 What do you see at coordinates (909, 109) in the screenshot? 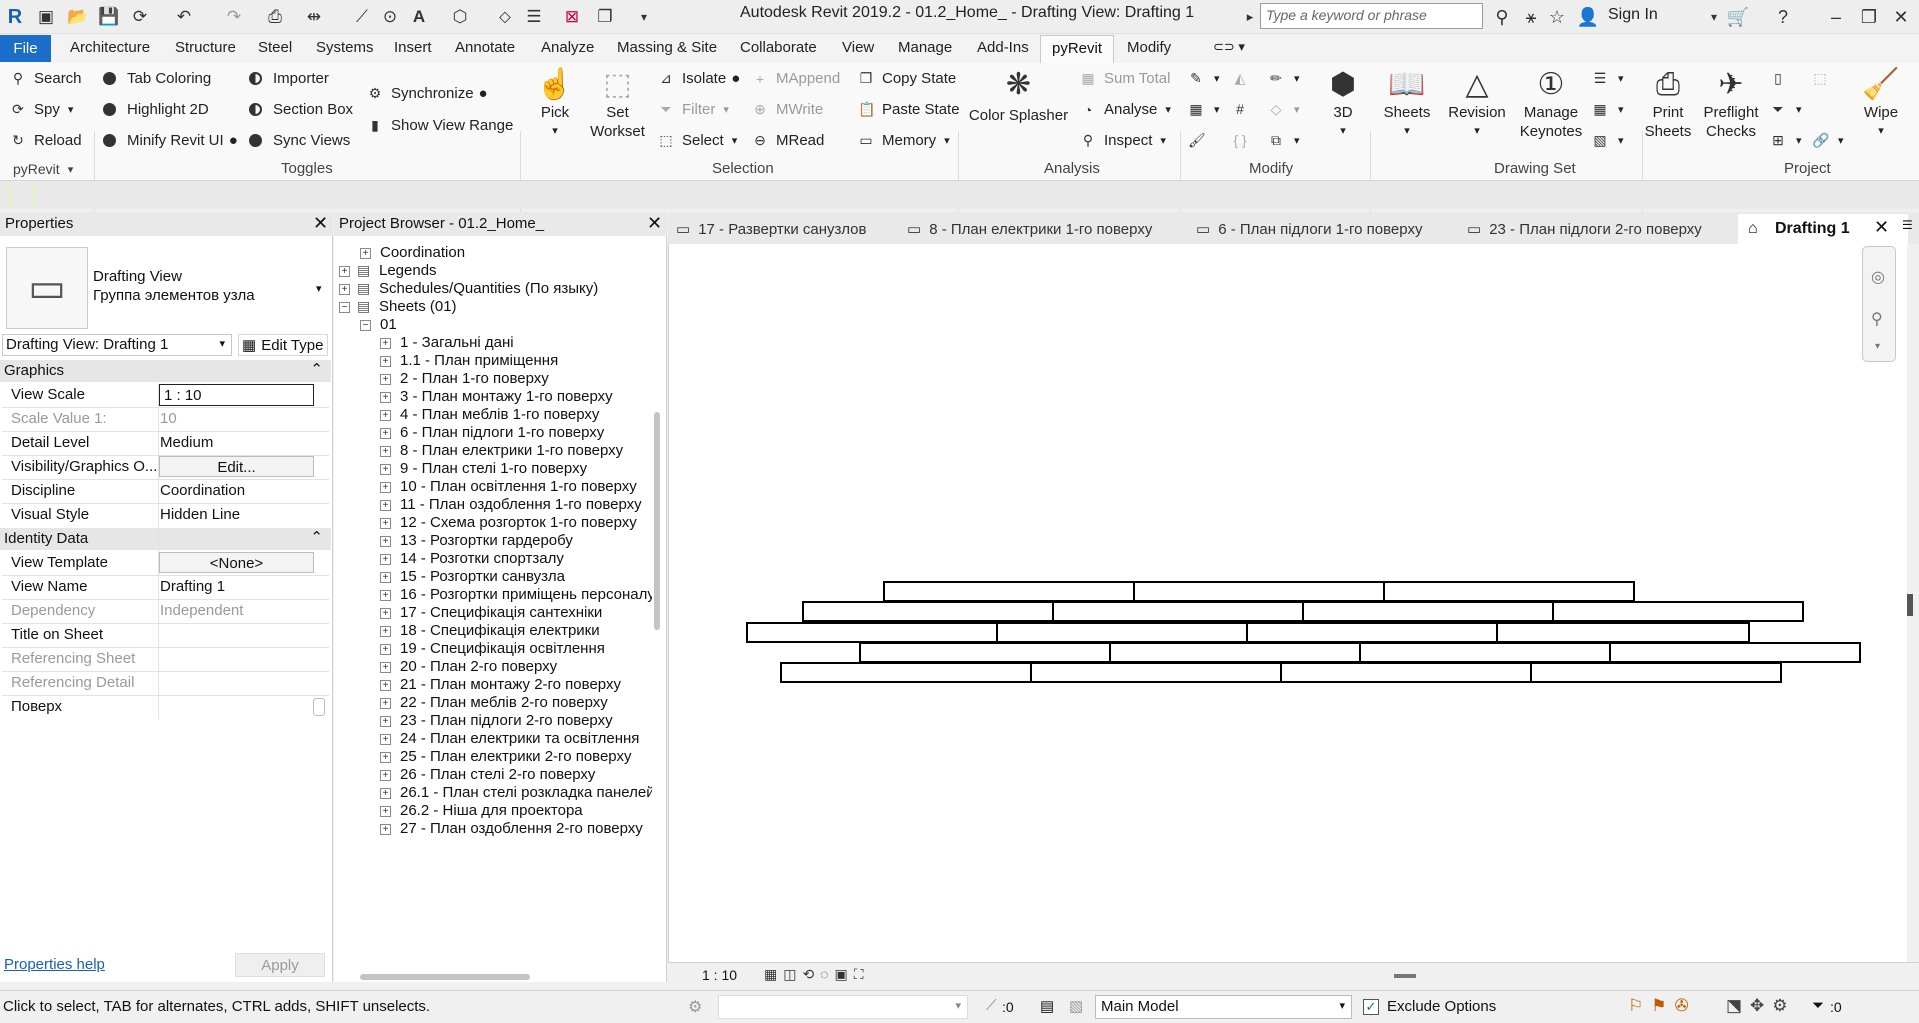
I see `paste-state-button: 📋 Paste State` at bounding box center [909, 109].